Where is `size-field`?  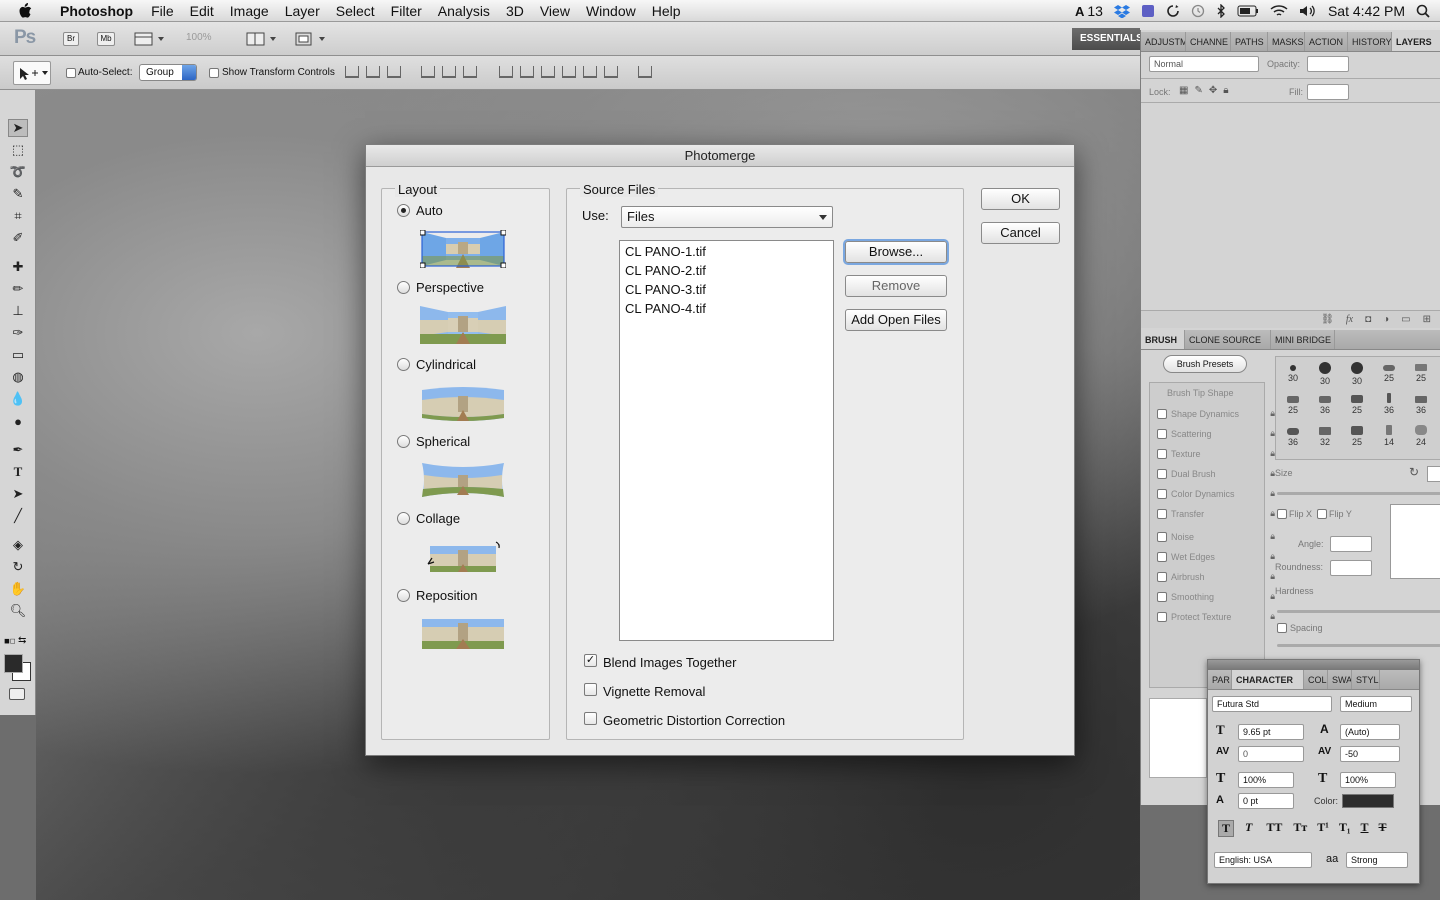 size-field is located at coordinates (1433, 474).